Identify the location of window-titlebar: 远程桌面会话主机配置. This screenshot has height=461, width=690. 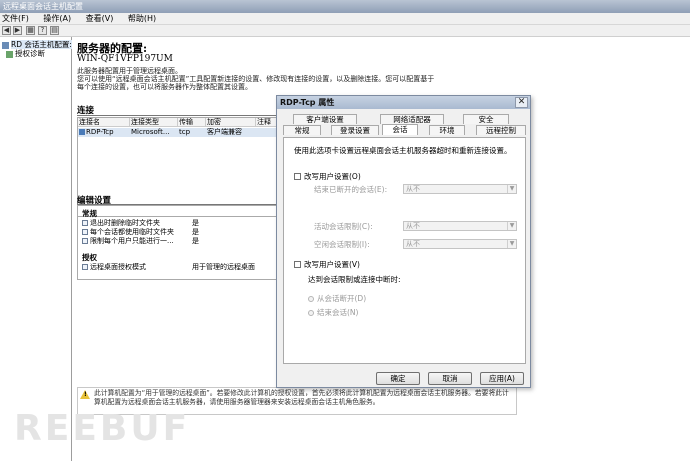
(345, 6).